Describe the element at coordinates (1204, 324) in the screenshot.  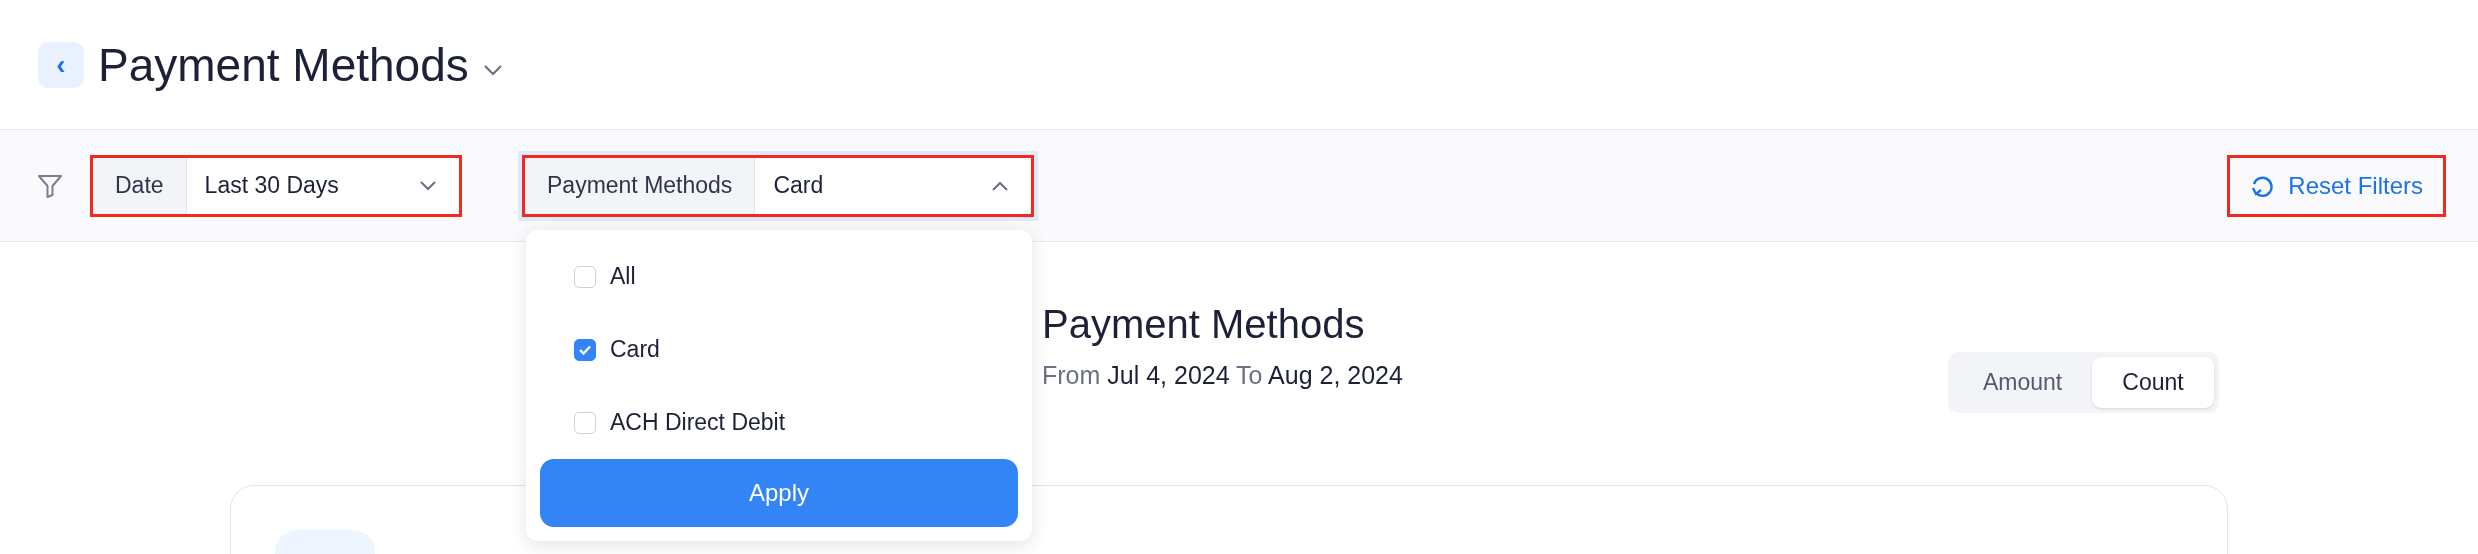
I see `report-title: Payment Methods` at that location.